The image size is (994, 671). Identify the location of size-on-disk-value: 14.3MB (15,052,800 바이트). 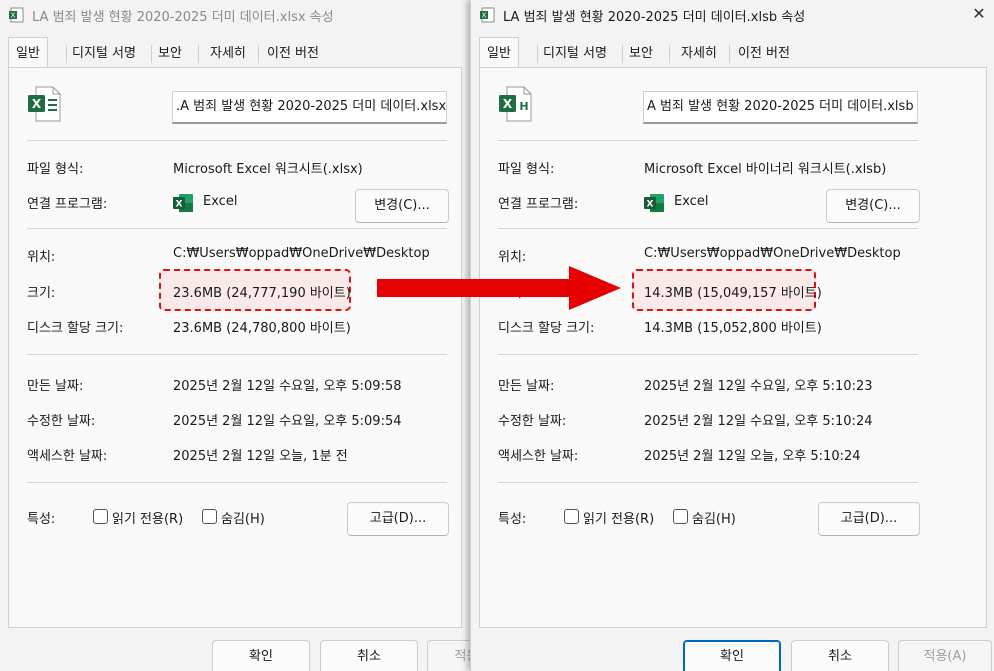
(733, 328).